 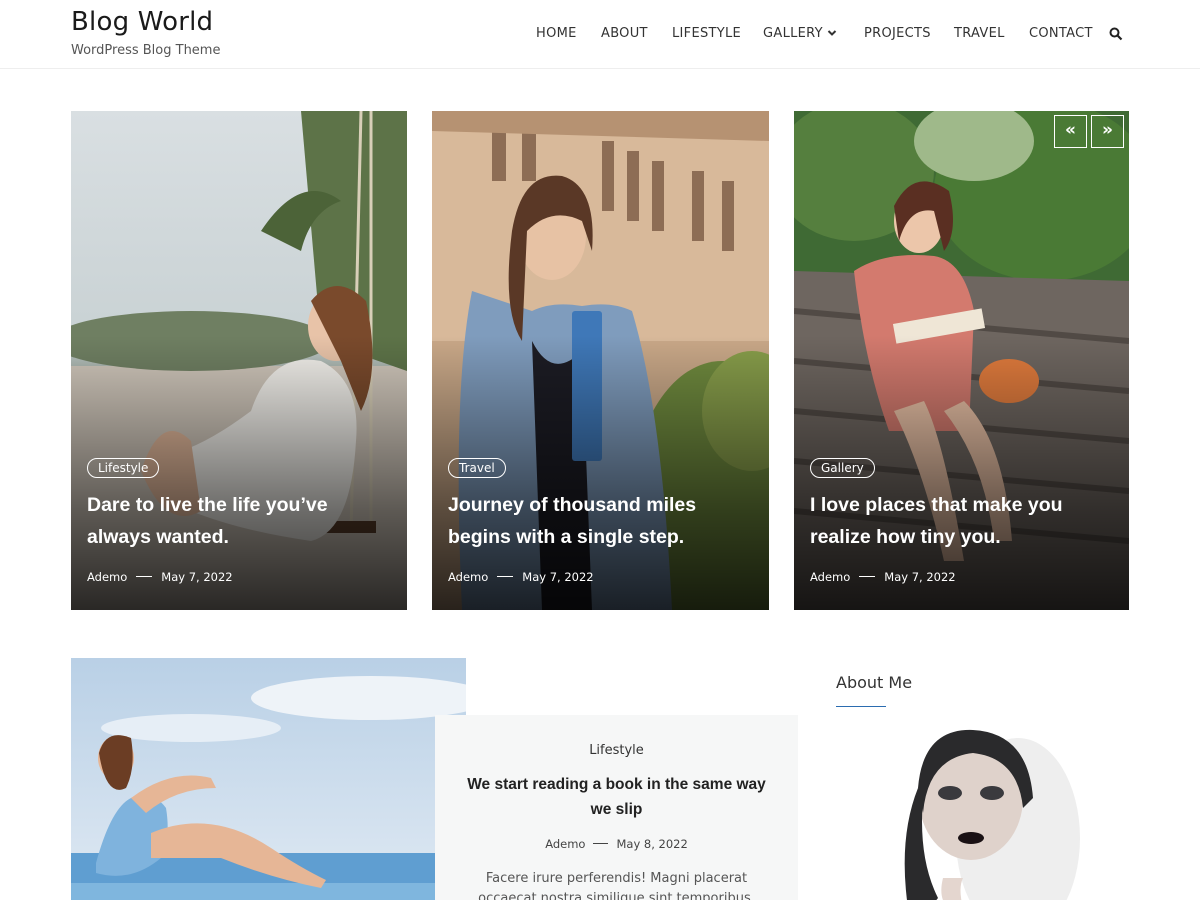 I want to click on search-icon, so click(x=1116, y=34).